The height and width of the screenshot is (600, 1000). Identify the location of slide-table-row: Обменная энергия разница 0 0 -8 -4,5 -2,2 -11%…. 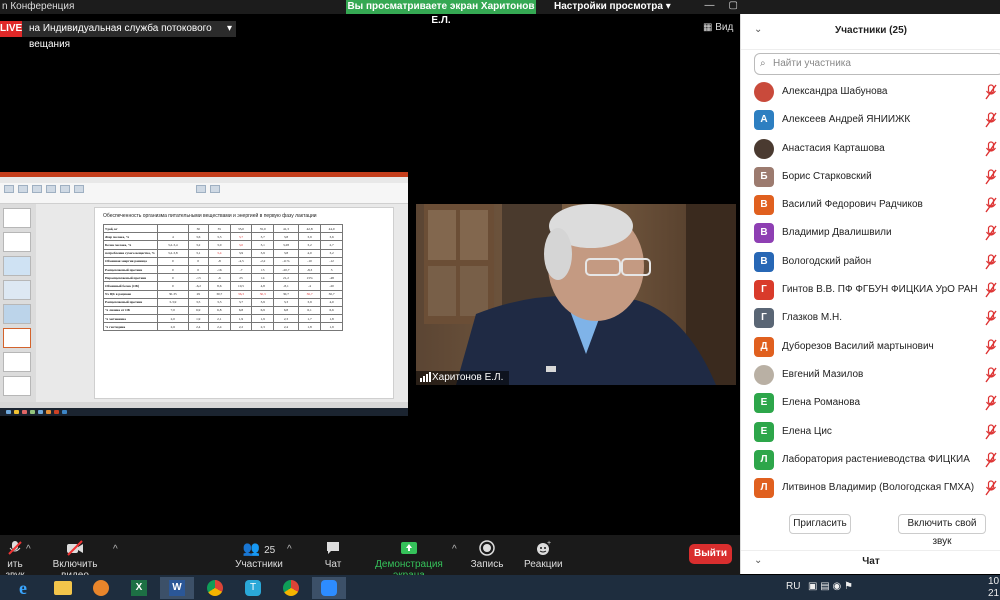
(223, 261).